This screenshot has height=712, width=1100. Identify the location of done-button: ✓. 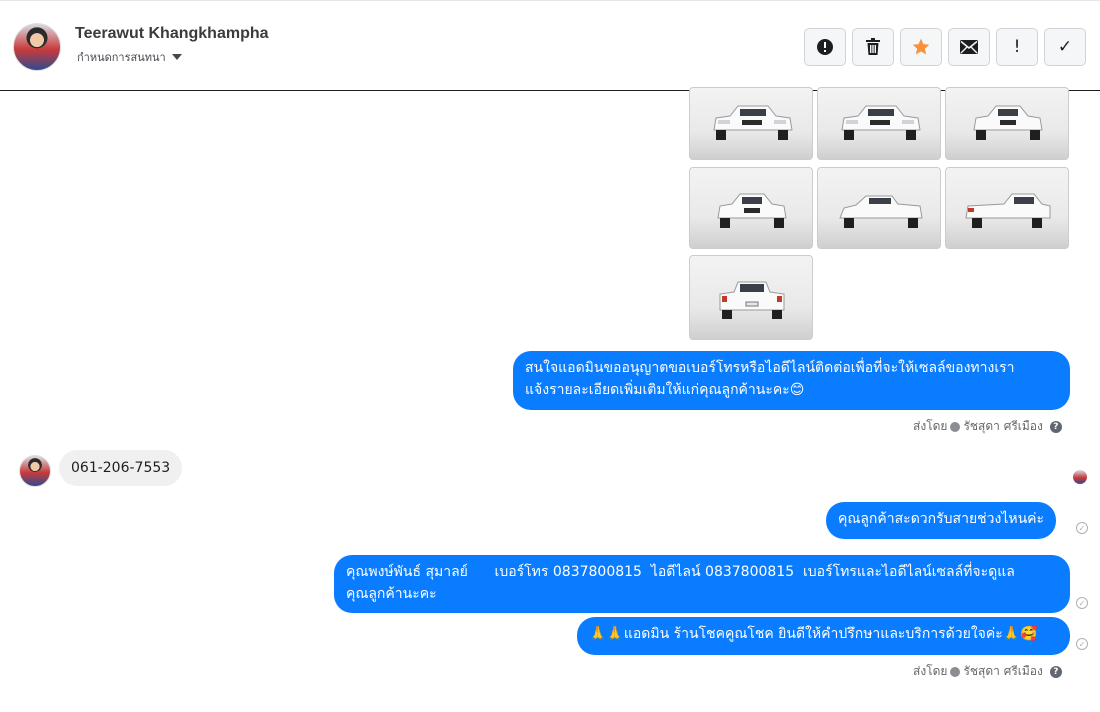
(1065, 47).